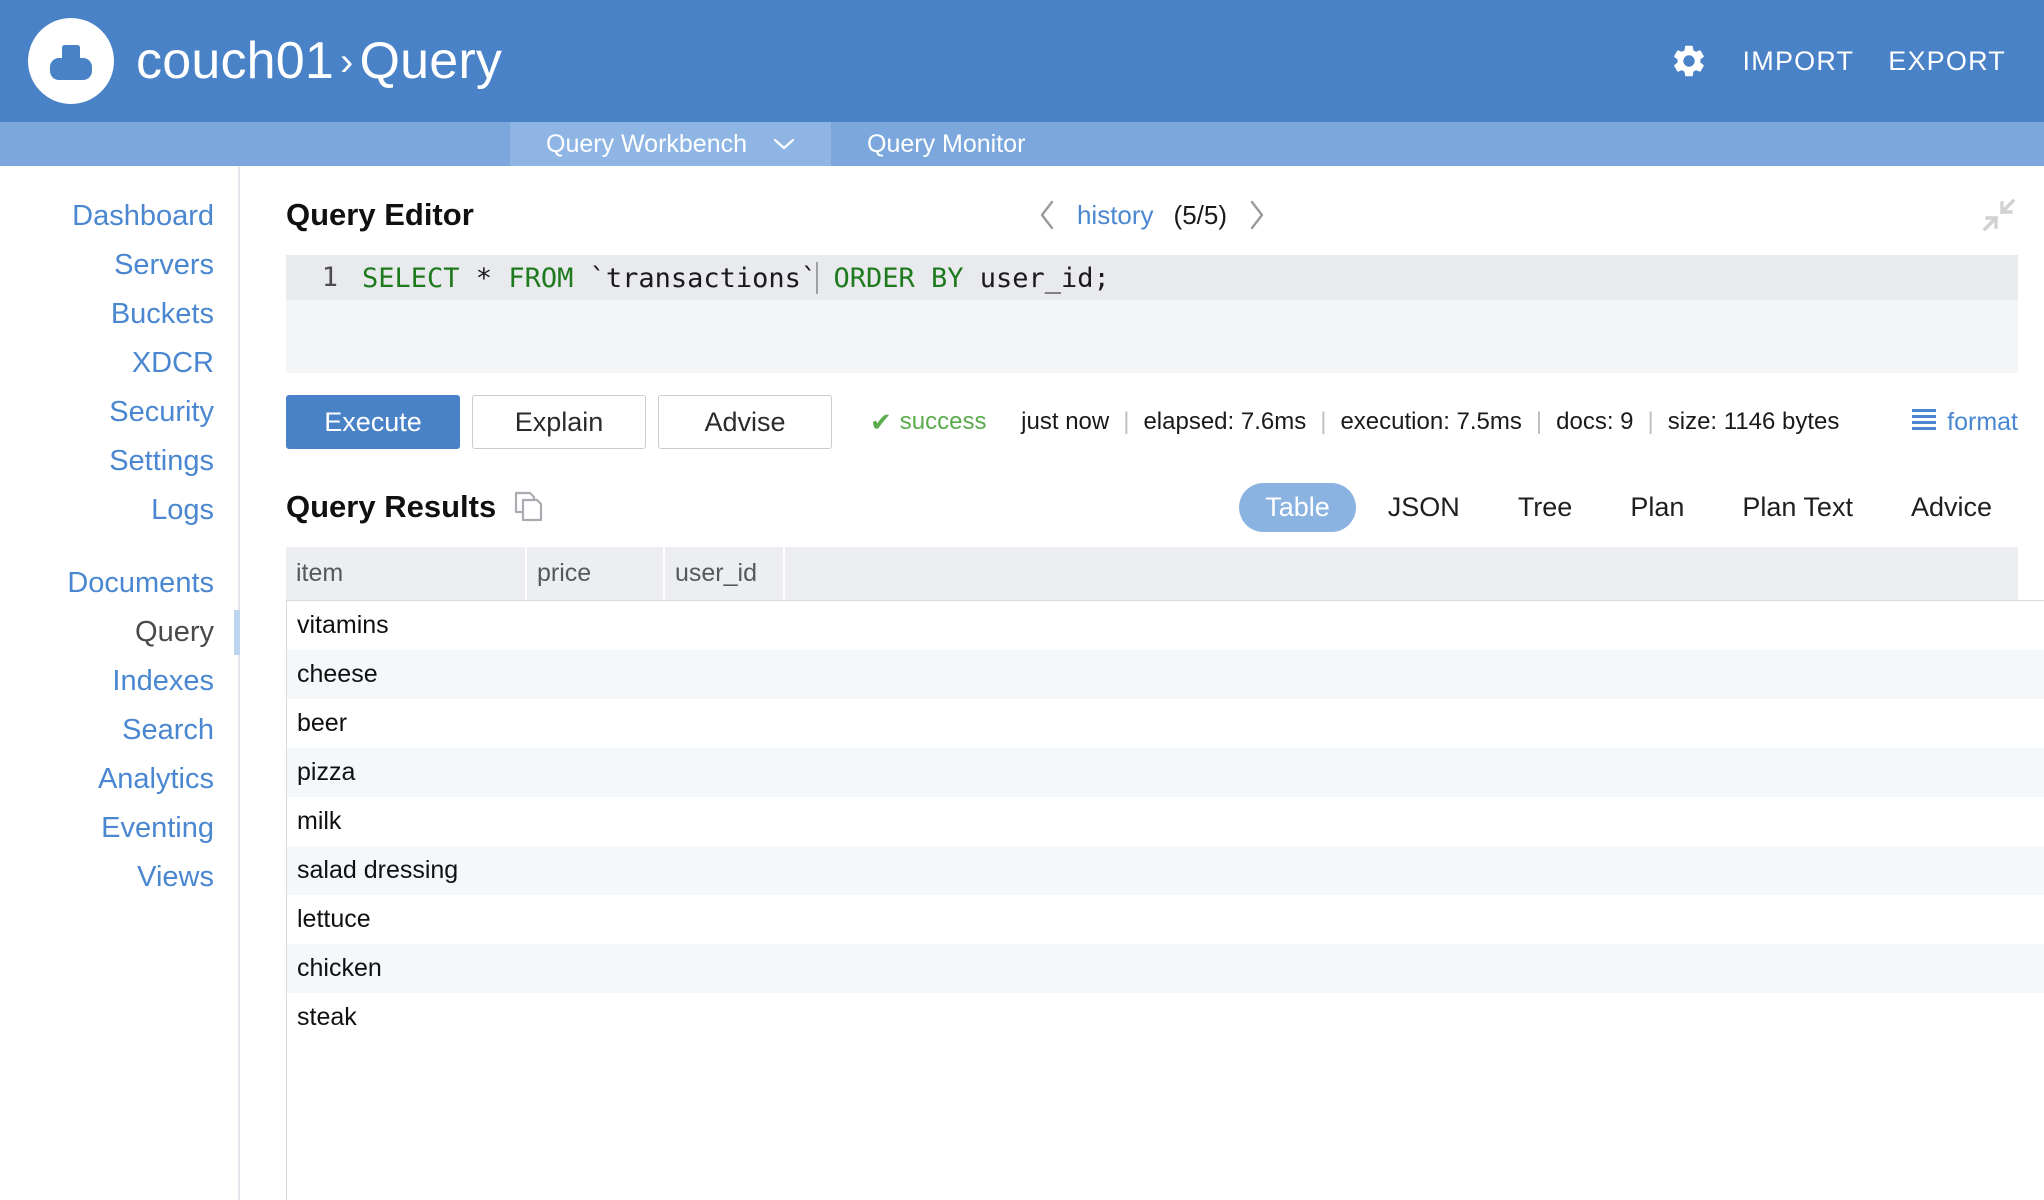  What do you see at coordinates (1753, 421) in the screenshot?
I see `status-size: size: 1146 bytes` at bounding box center [1753, 421].